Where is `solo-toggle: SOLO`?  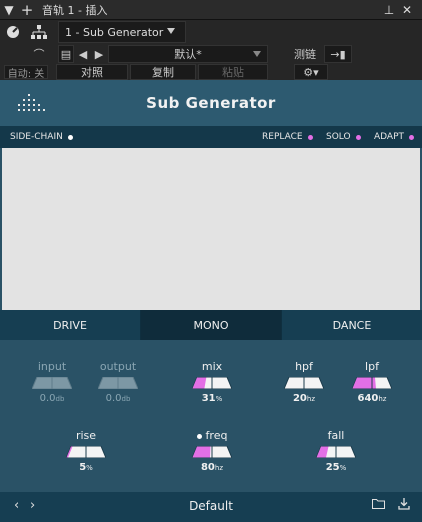 solo-toggle: SOLO is located at coordinates (343, 137).